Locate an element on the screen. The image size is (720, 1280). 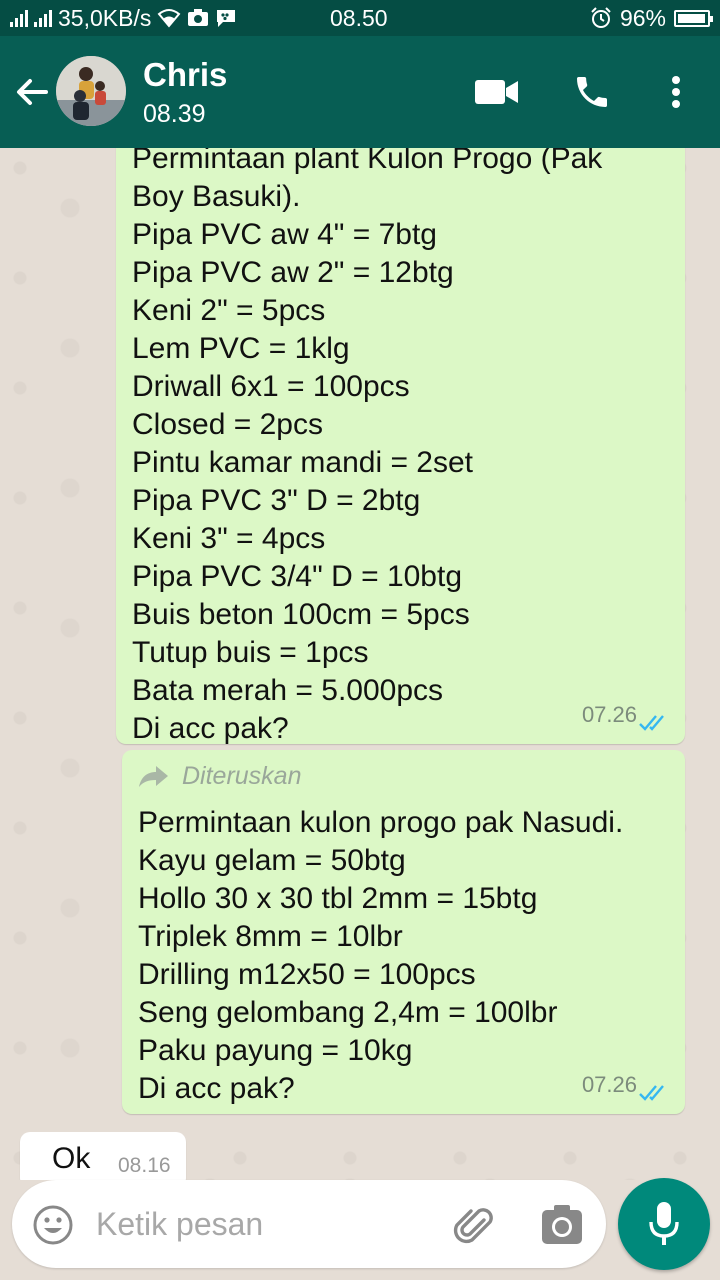
message-line: Keni 2" = 5pcs is located at coordinates (229, 310).